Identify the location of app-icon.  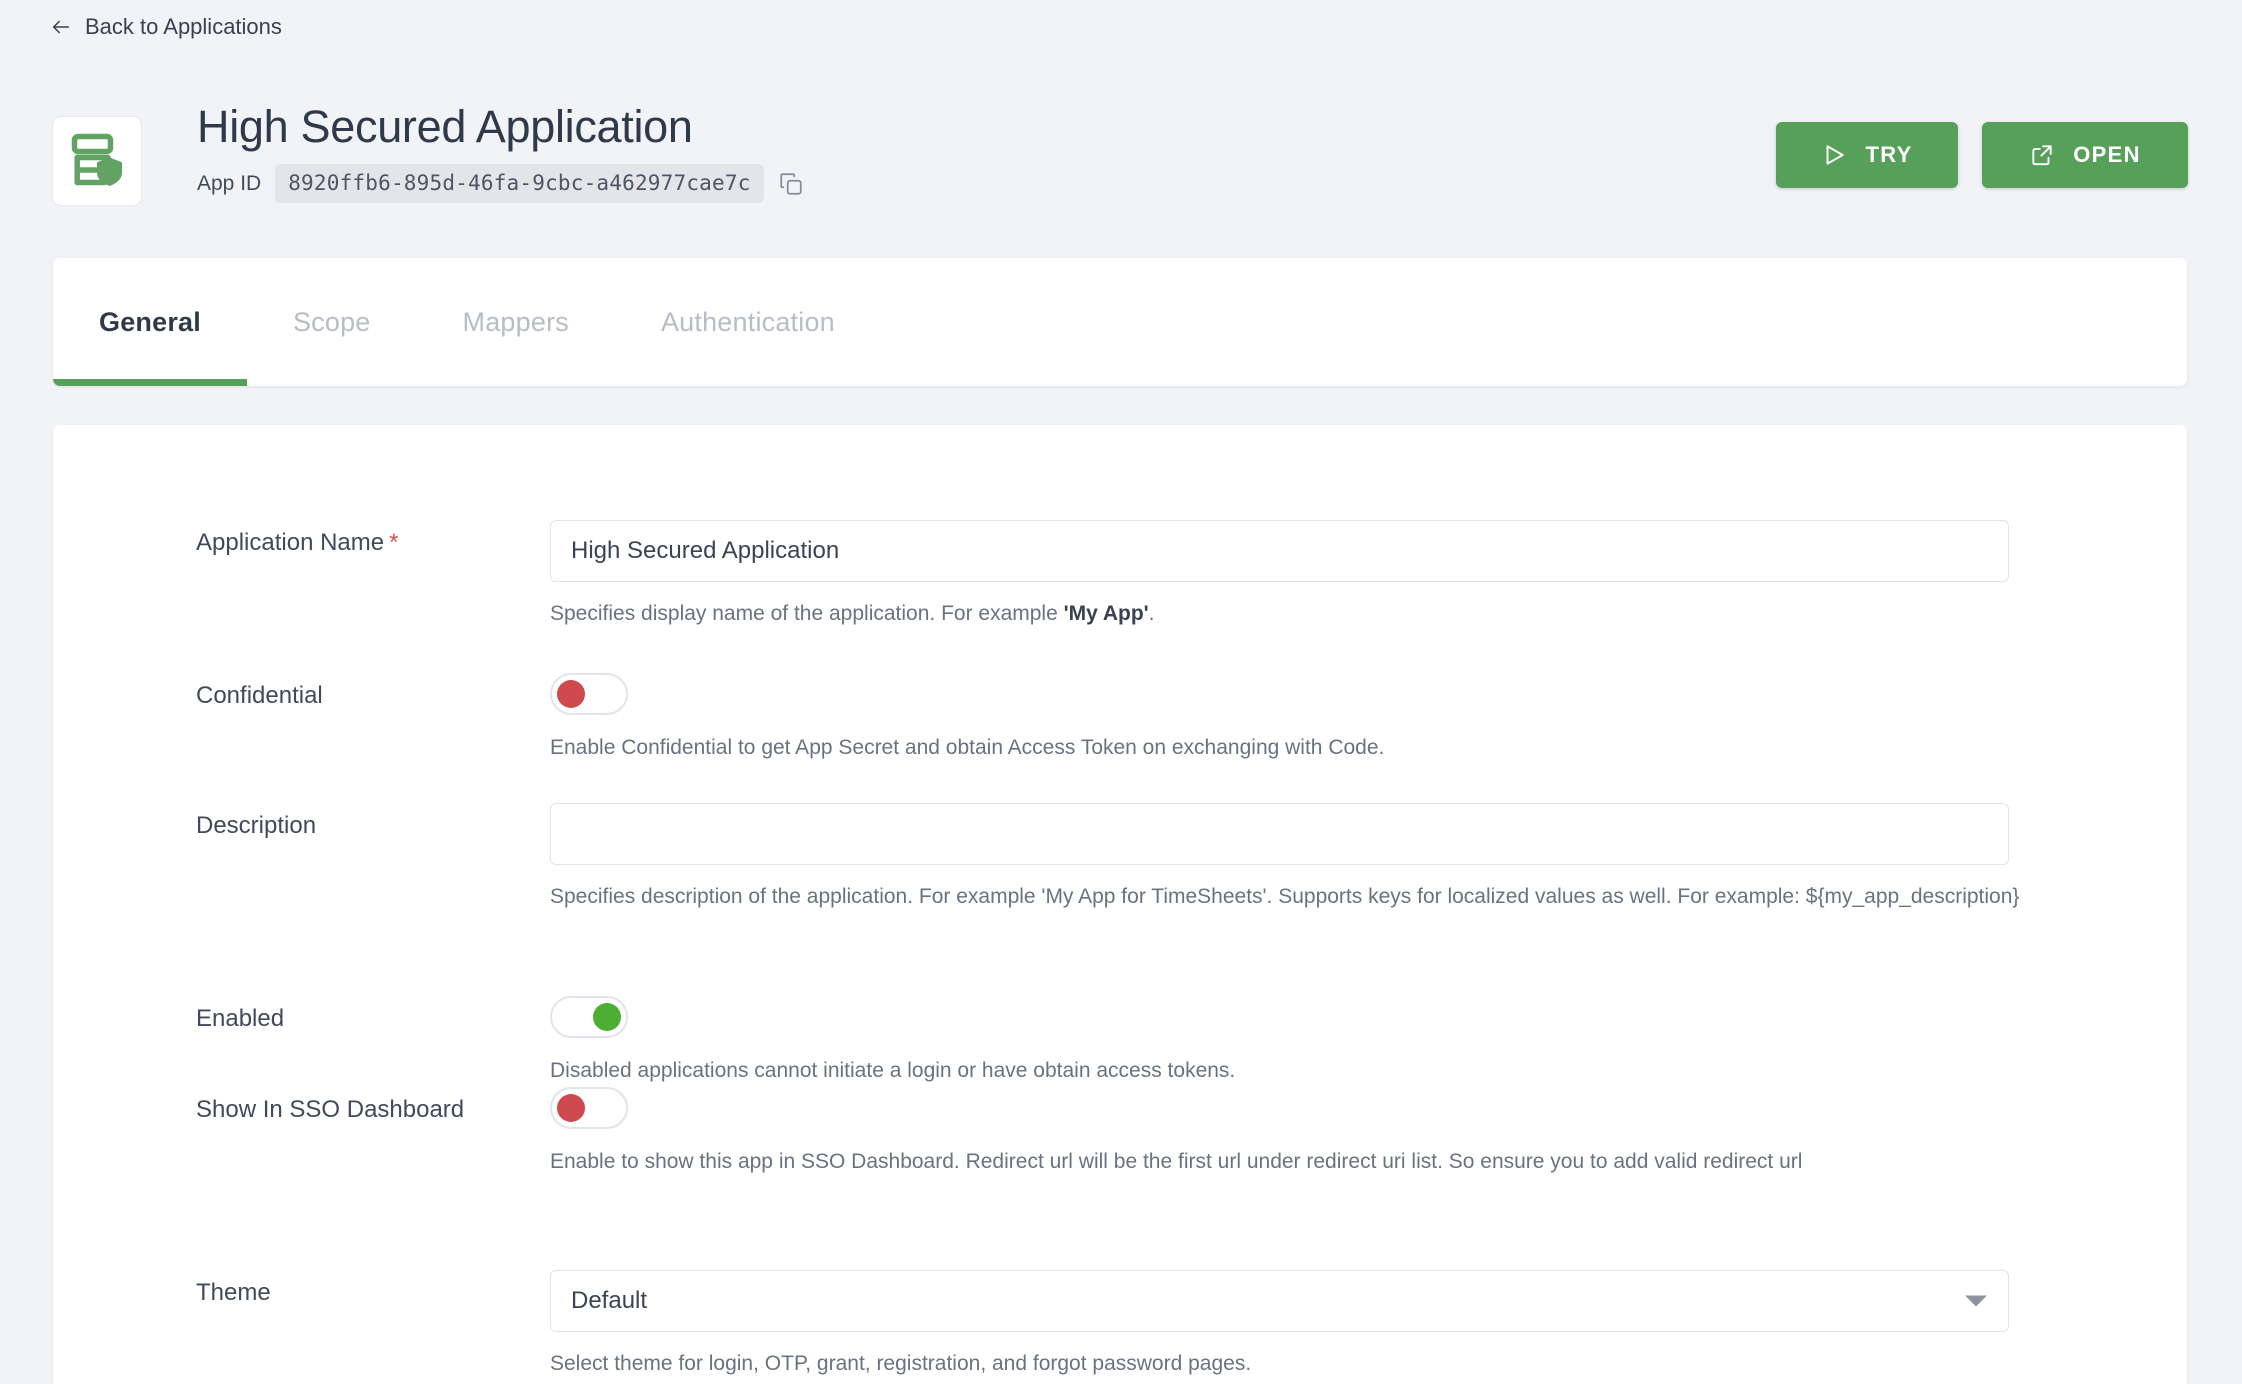
(97, 161).